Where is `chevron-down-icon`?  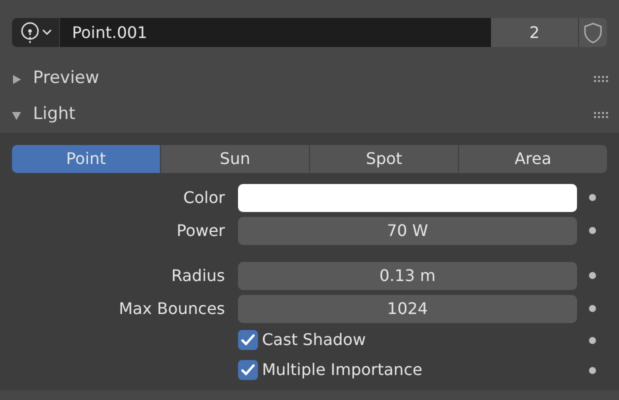 chevron-down-icon is located at coordinates (47, 32).